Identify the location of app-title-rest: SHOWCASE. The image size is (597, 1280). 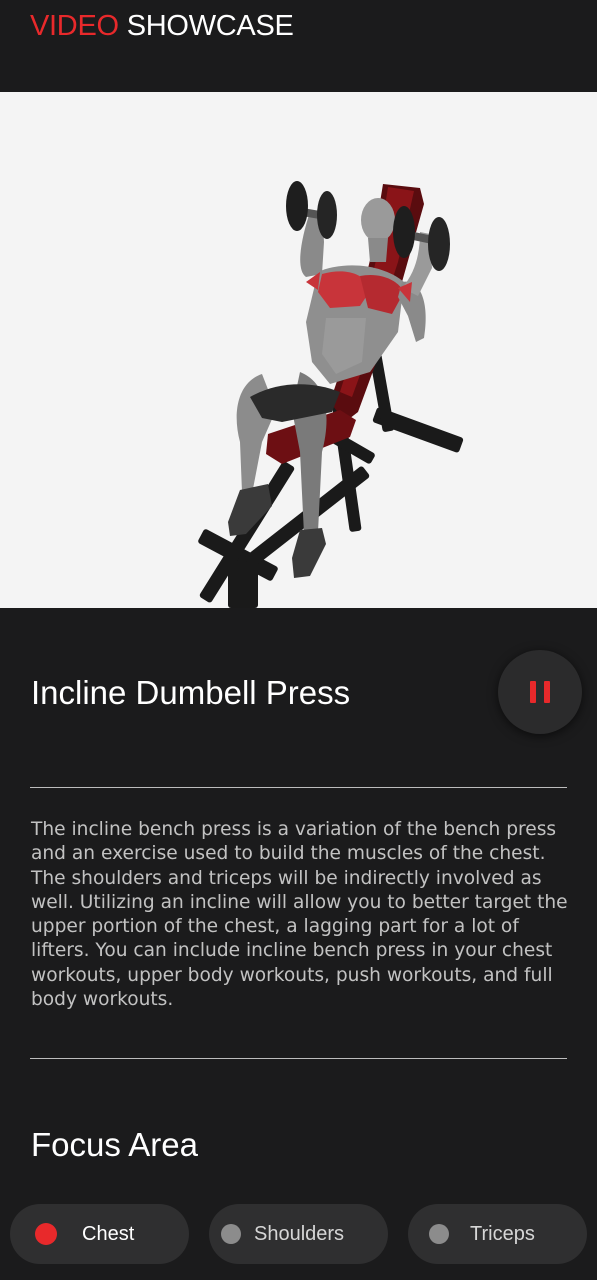
(210, 26).